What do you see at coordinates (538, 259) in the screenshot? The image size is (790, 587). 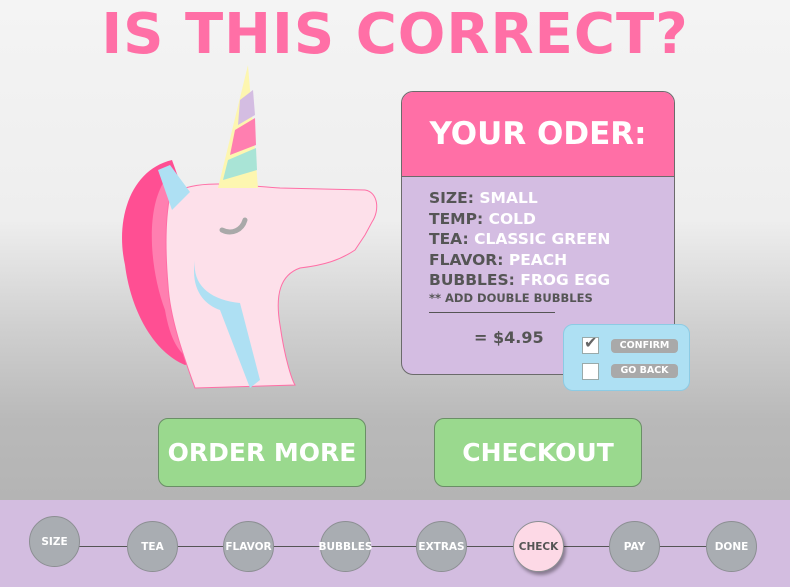 I see `order-line-value: PEACH` at bounding box center [538, 259].